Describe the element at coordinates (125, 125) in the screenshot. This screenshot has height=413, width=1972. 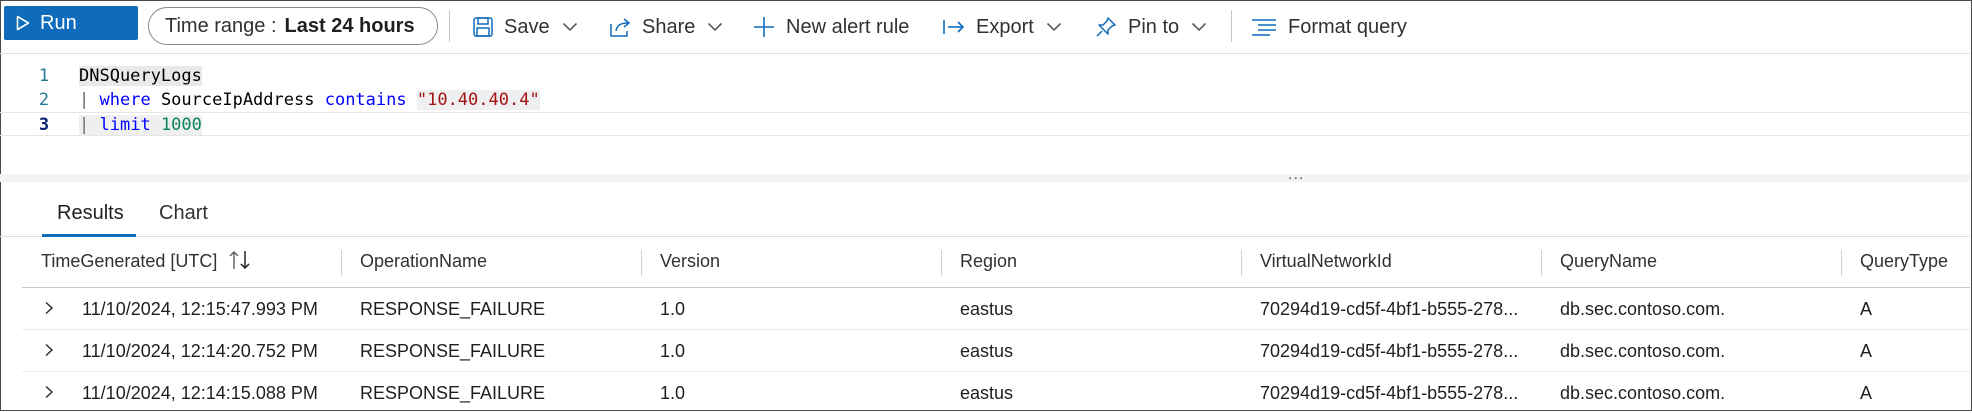
I see `keyword-token: limit` at that location.